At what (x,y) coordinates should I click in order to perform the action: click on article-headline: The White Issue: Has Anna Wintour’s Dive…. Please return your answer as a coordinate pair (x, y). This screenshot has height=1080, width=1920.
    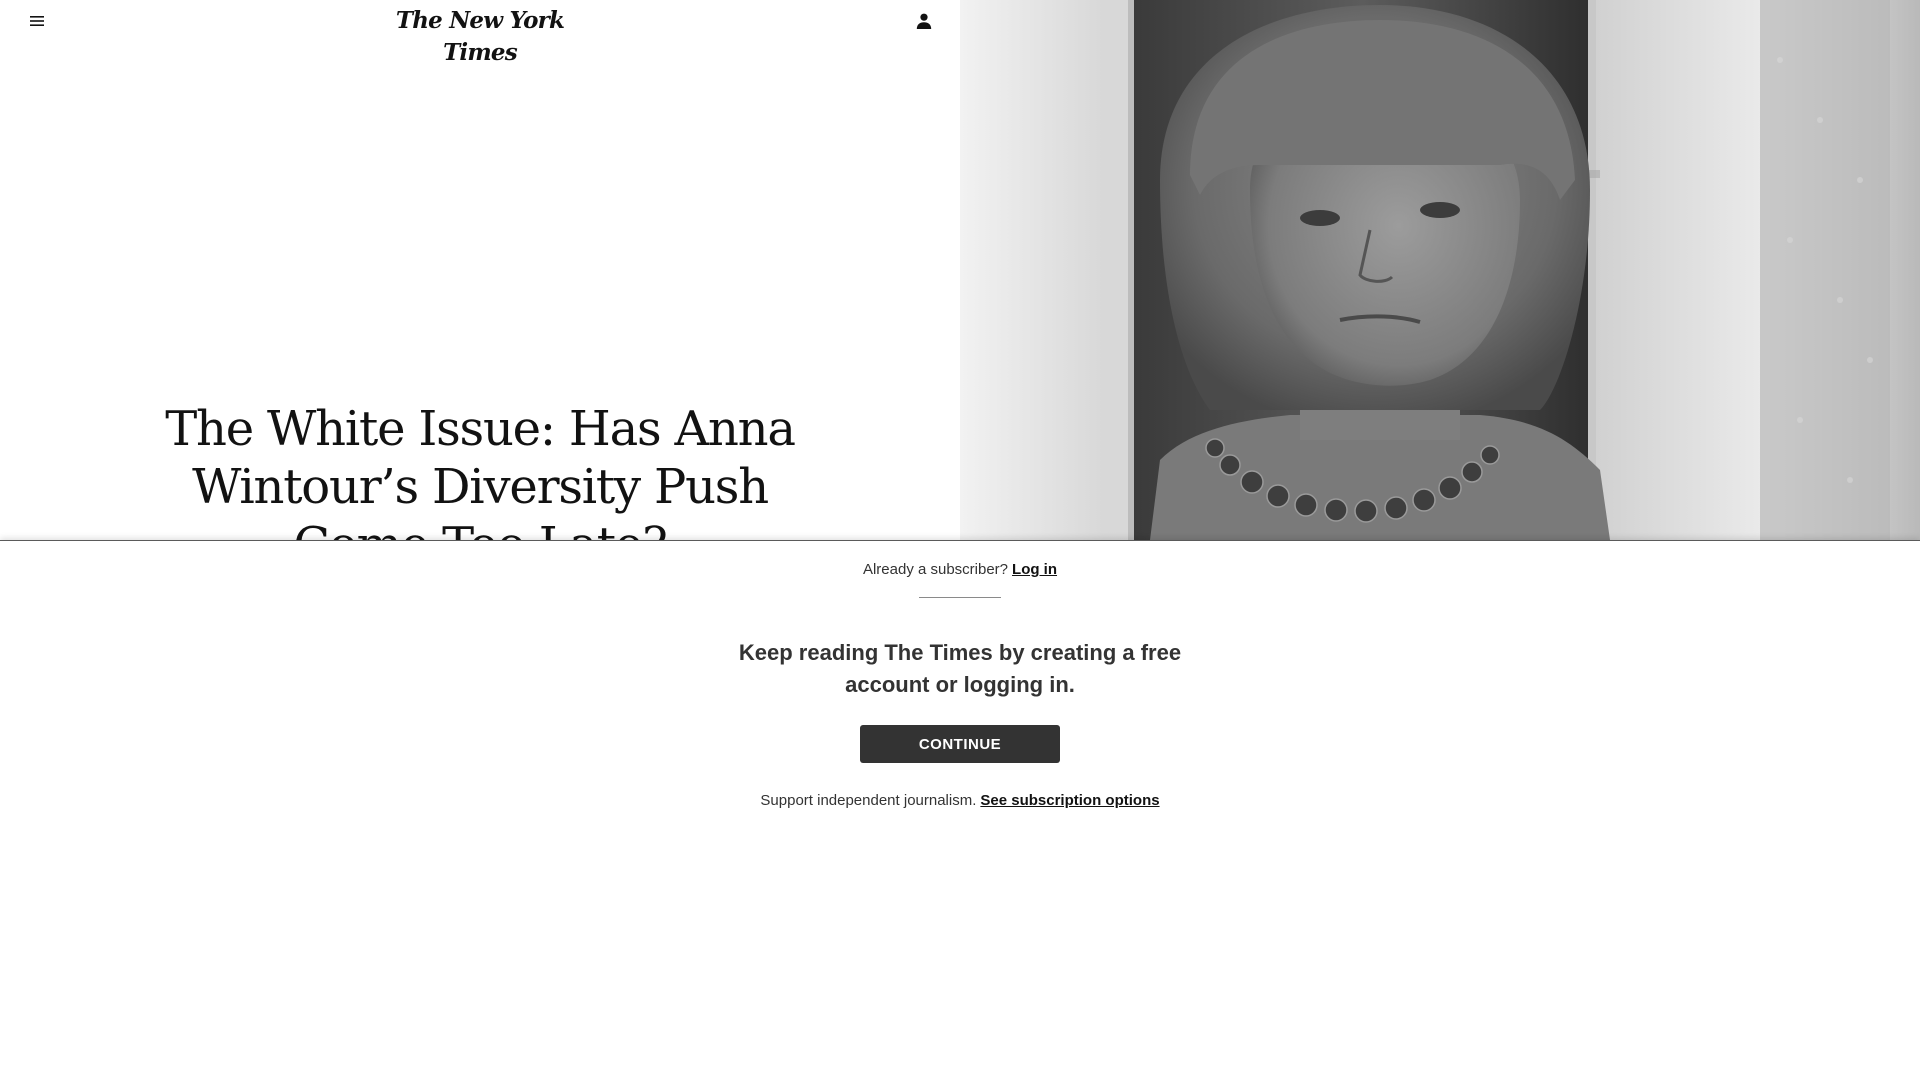
    Looking at the image, I should click on (480, 470).